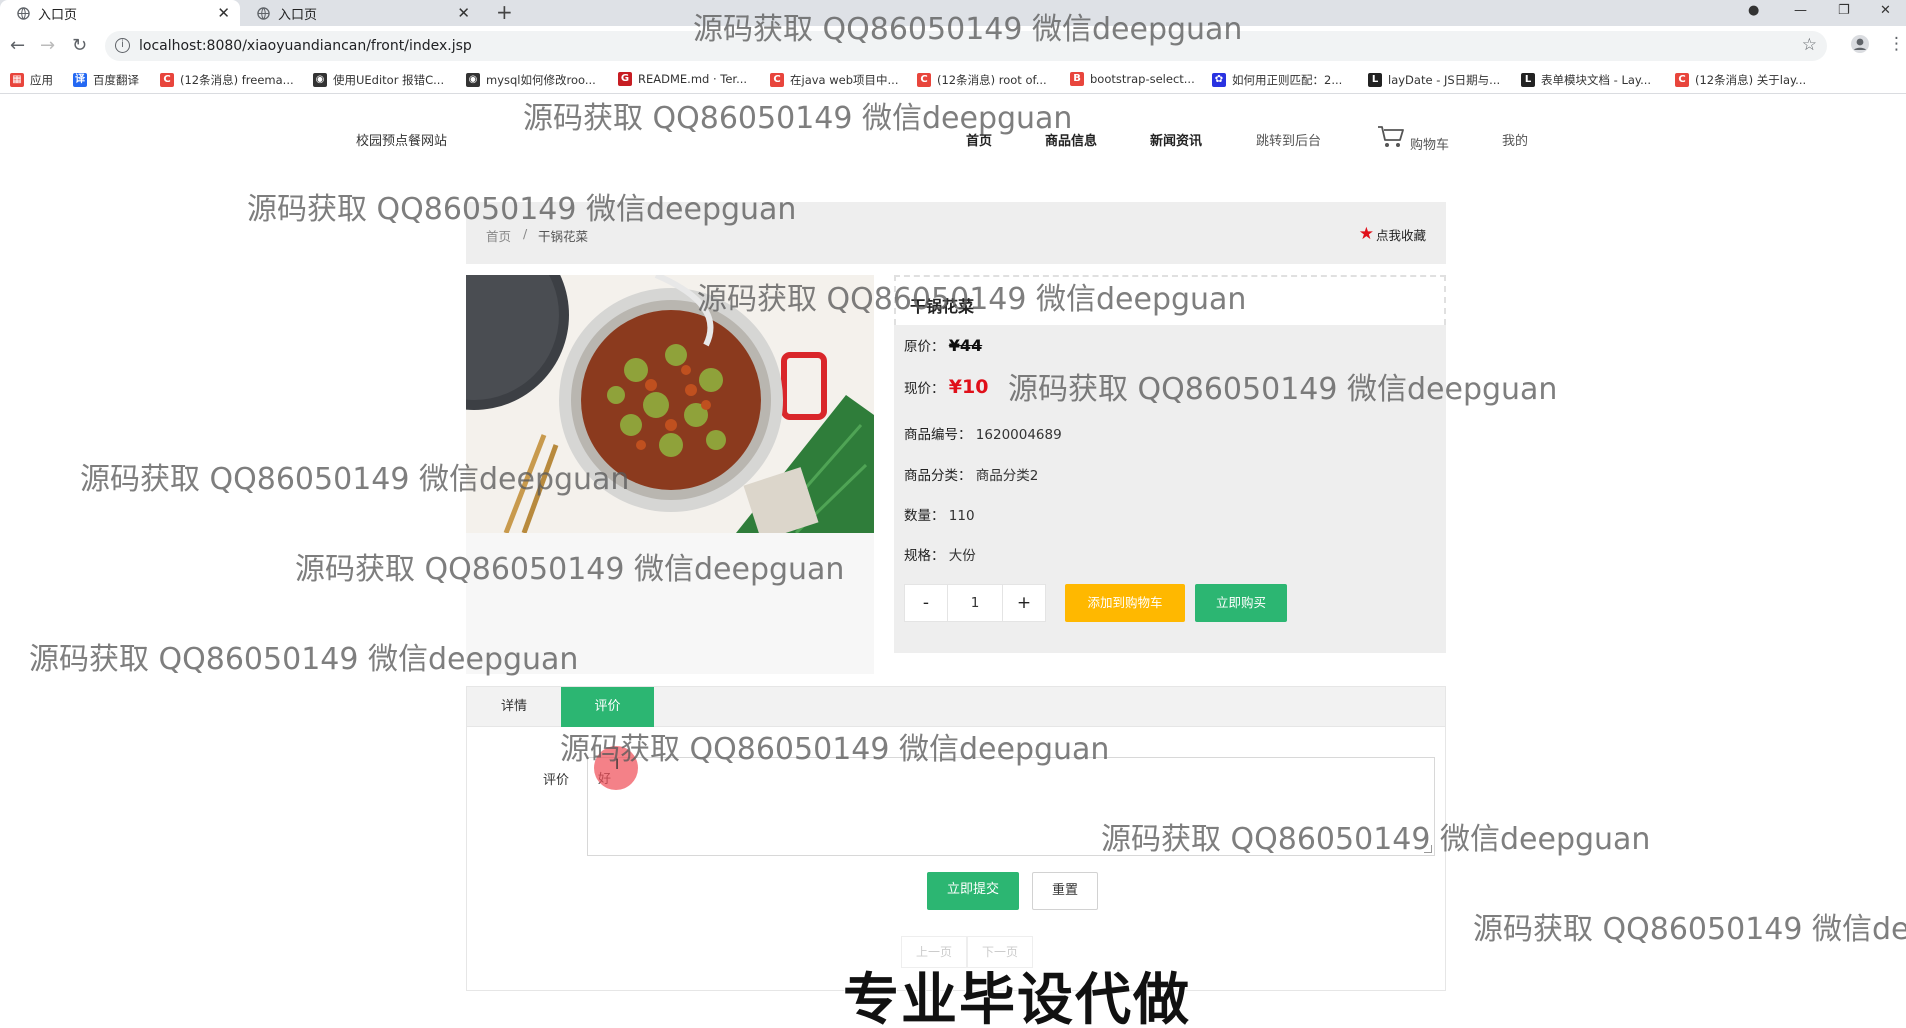  I want to click on baidu-translate-icon: 译, so click(80, 80).